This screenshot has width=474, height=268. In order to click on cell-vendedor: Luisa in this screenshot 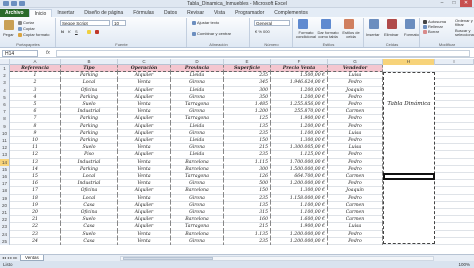, I will do `click(355, 133)`.